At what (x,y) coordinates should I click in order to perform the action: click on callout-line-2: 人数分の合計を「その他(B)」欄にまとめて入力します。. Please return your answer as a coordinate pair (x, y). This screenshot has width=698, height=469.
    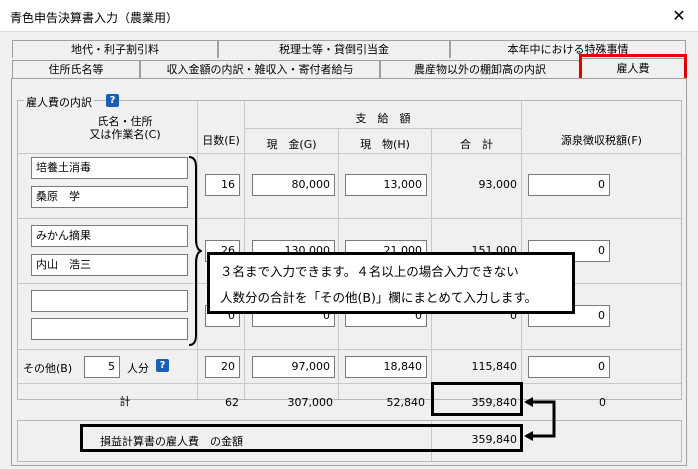
    Looking at the image, I should click on (379, 297).